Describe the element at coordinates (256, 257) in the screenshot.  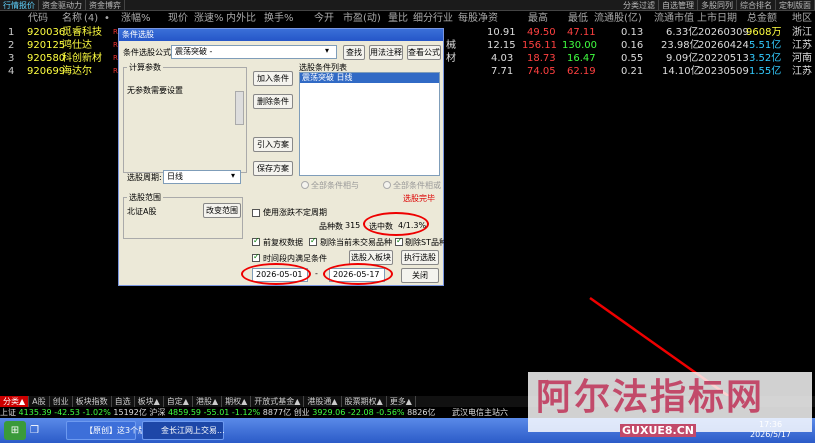
I see `time-cond-checkbox` at that location.